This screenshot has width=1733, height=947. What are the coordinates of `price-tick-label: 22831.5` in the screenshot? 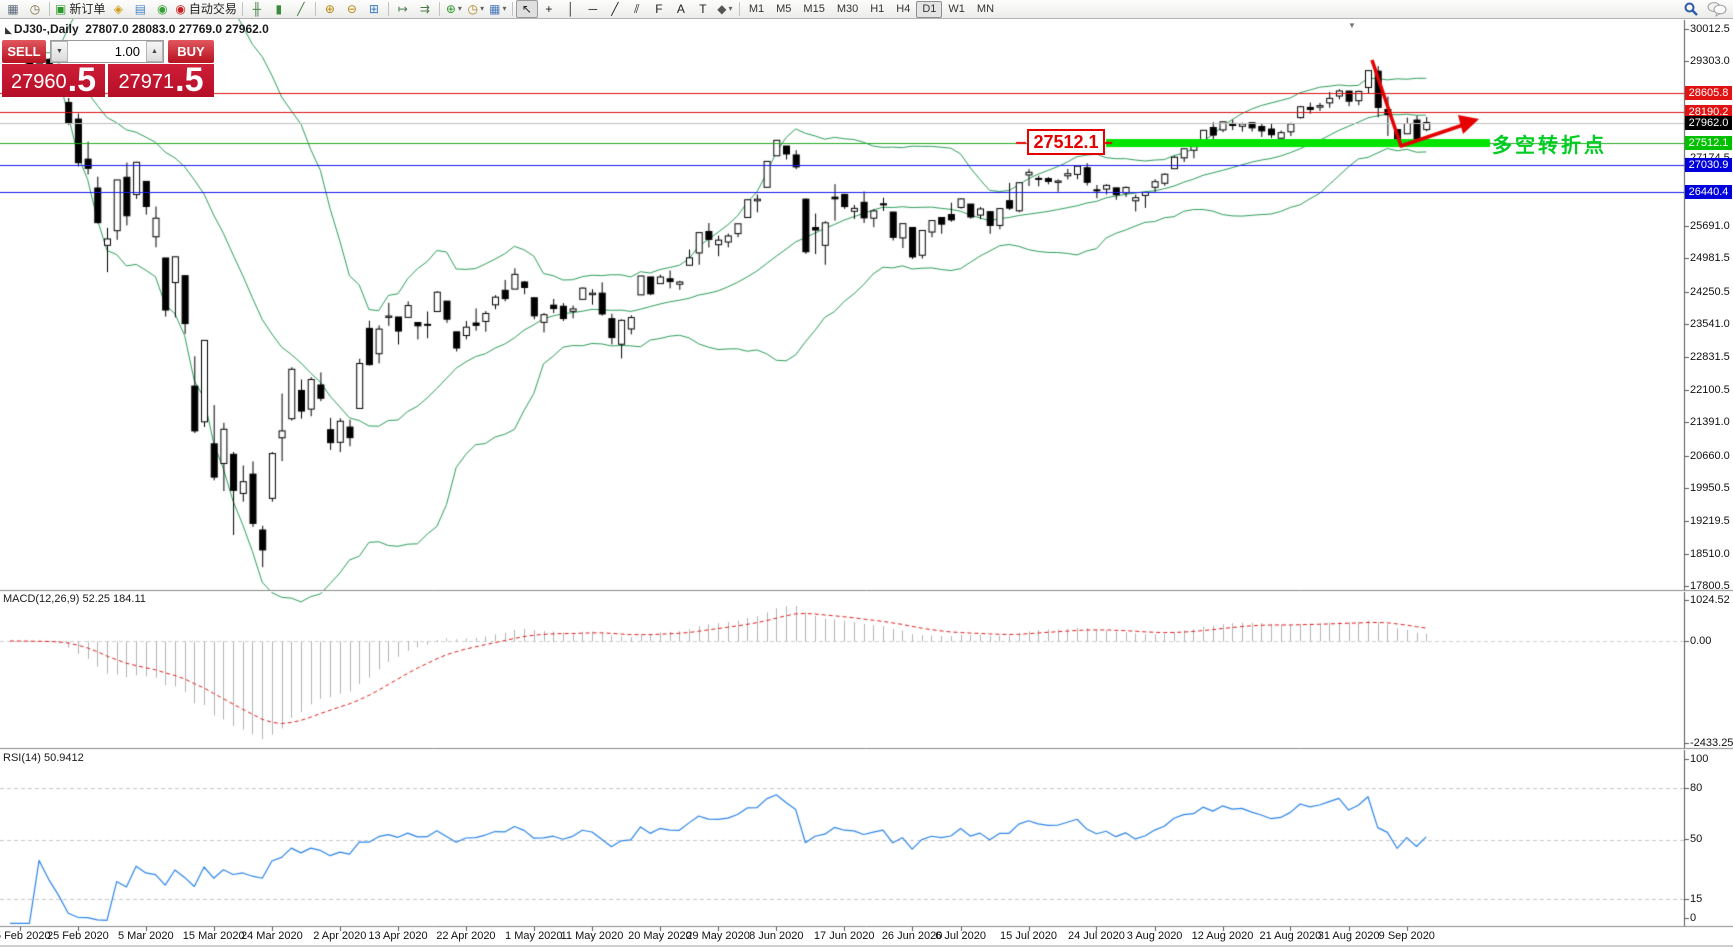 It's located at (1710, 356).